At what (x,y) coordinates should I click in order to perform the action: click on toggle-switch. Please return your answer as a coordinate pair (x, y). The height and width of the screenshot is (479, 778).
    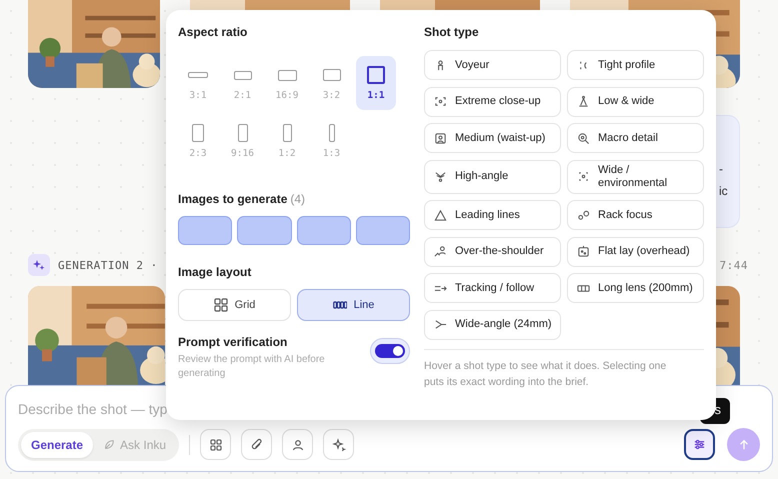
    Looking at the image, I should click on (390, 351).